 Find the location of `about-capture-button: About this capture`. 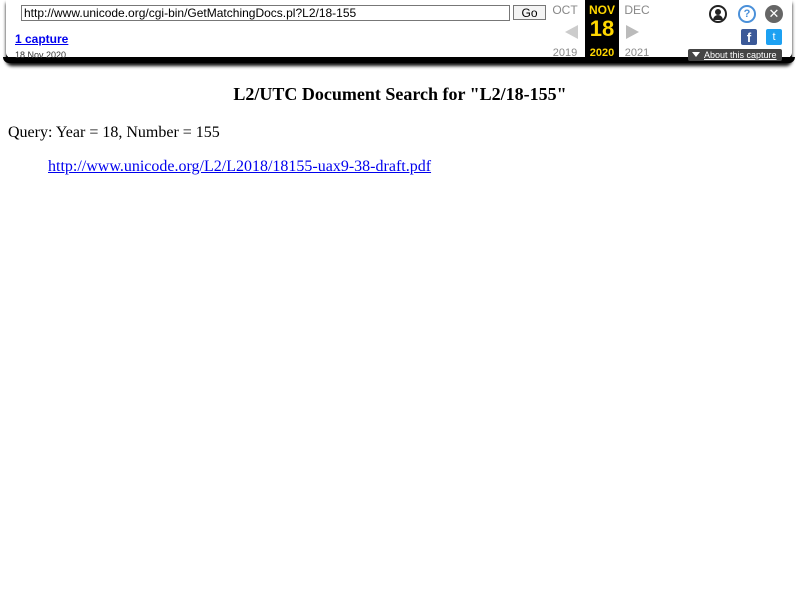

about-capture-button: About this capture is located at coordinates (735, 55).